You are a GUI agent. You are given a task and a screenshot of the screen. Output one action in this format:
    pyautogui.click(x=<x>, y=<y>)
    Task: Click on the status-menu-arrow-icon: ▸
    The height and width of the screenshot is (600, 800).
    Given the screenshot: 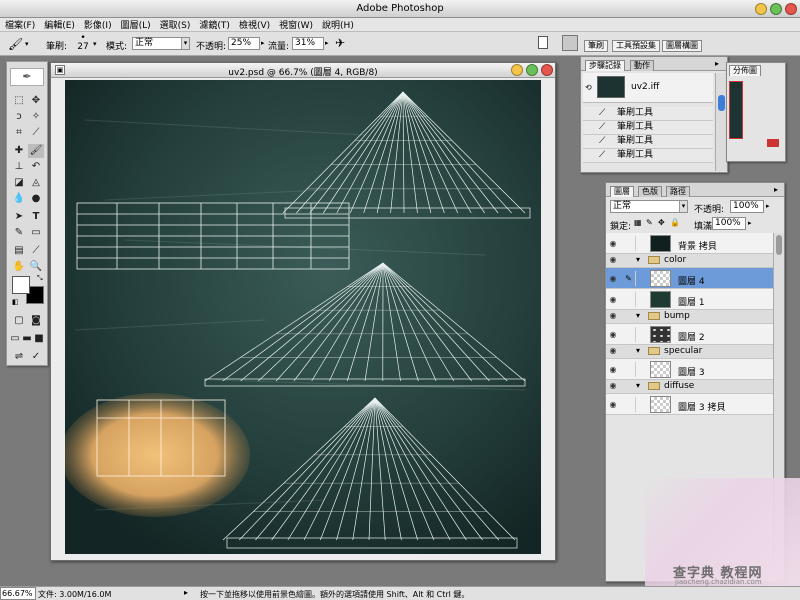 What is the action you would take?
    pyautogui.click(x=186, y=592)
    